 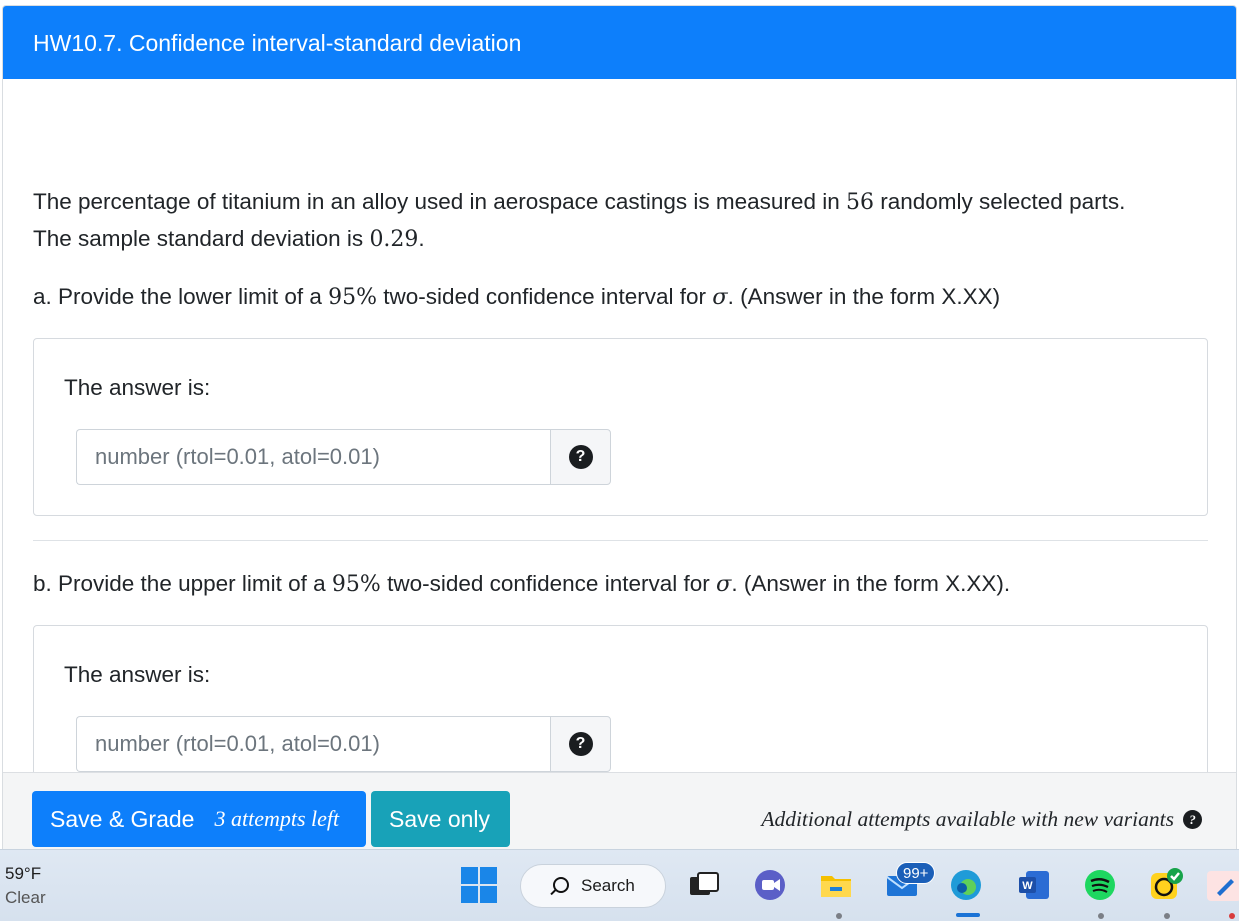 I want to click on taskbar-search: Search, so click(x=593, y=886).